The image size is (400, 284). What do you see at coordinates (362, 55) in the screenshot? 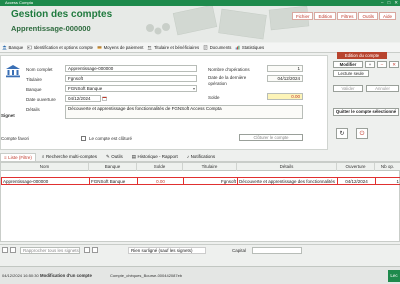
I see `edition-header: Edition du compte` at bounding box center [362, 55].